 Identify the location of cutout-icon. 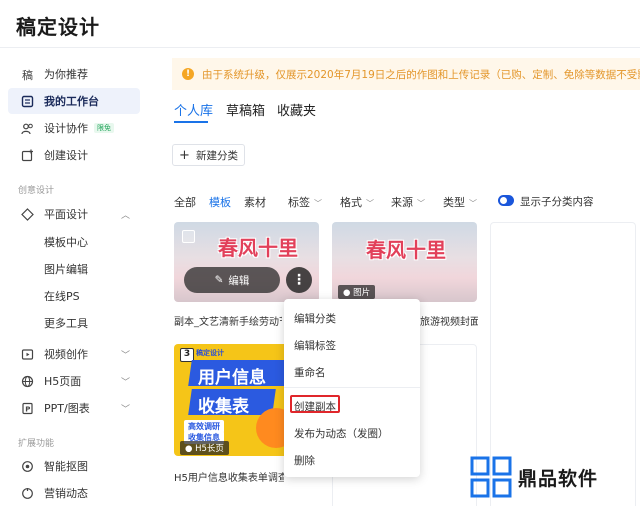
(27, 466).